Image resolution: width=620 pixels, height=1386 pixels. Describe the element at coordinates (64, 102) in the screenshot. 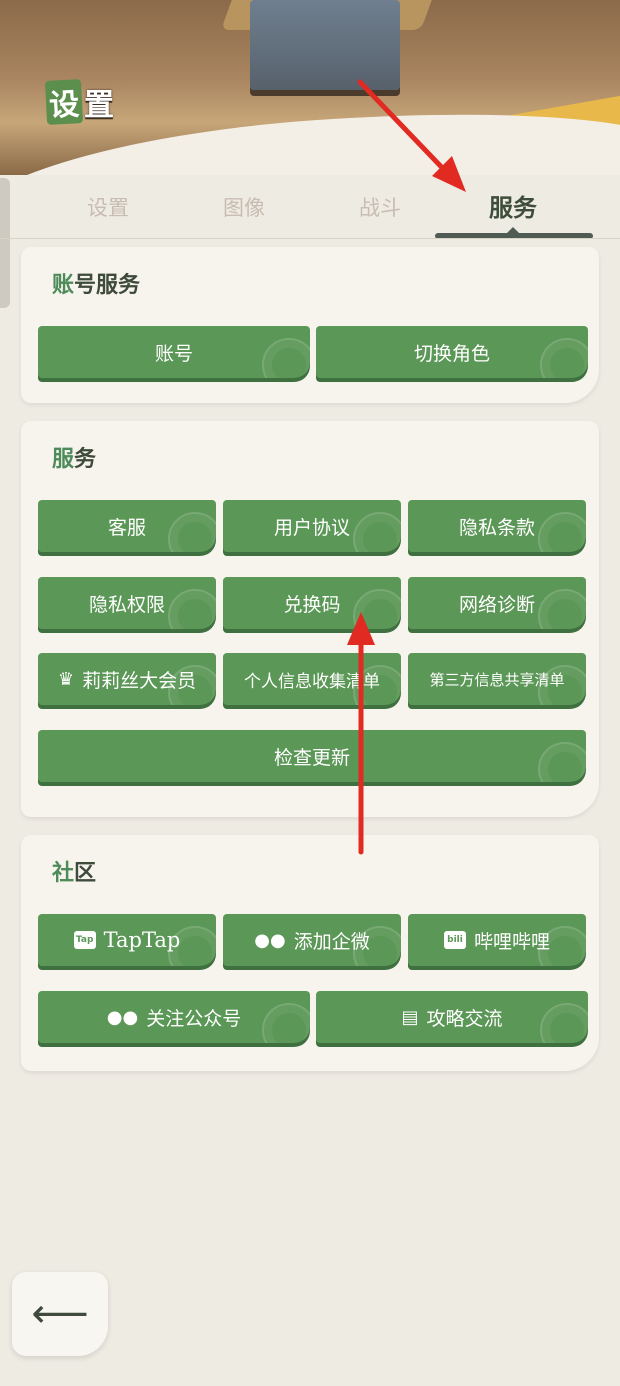

I see `page-title-badge: 设` at that location.